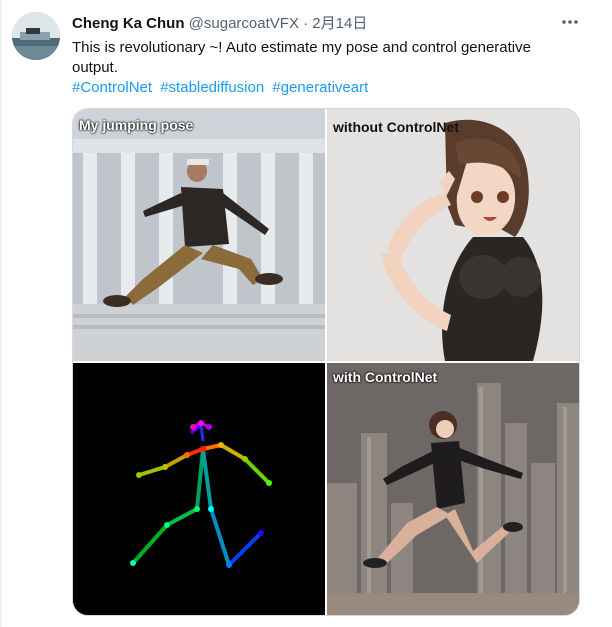 This screenshot has width=612, height=627. What do you see at coordinates (128, 23) in the screenshot?
I see `author-name: Cheng Ka Chun` at bounding box center [128, 23].